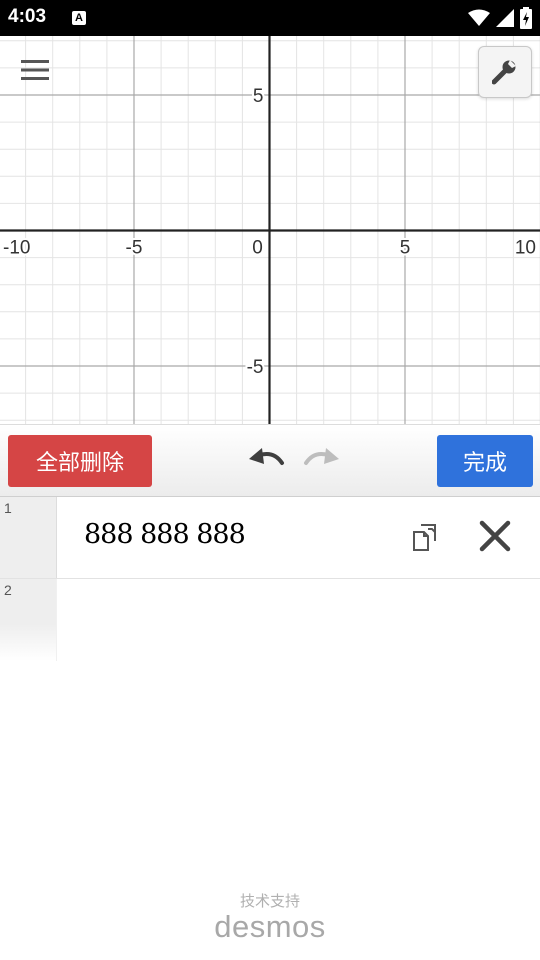 This screenshot has height=960, width=540. What do you see at coordinates (485, 461) in the screenshot?
I see `done-button: 完成` at bounding box center [485, 461].